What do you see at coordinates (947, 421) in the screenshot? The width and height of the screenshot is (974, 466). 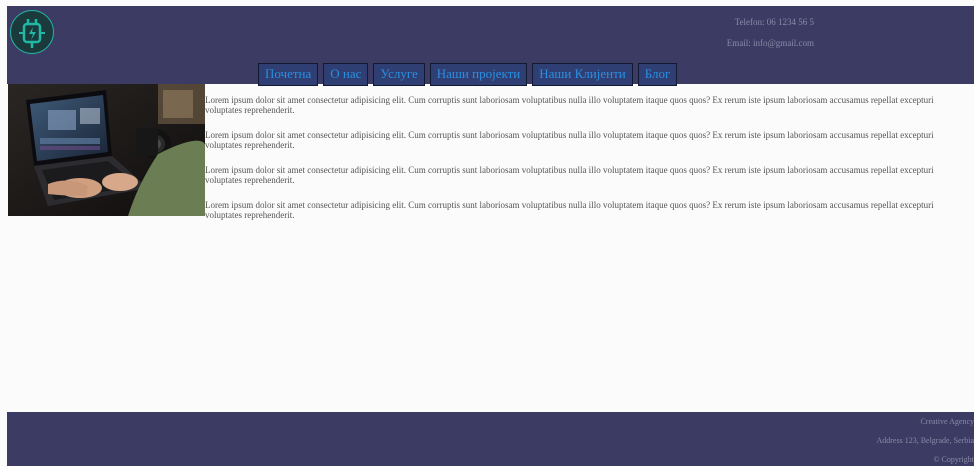 I see `footer-company: Creative Agency` at bounding box center [947, 421].